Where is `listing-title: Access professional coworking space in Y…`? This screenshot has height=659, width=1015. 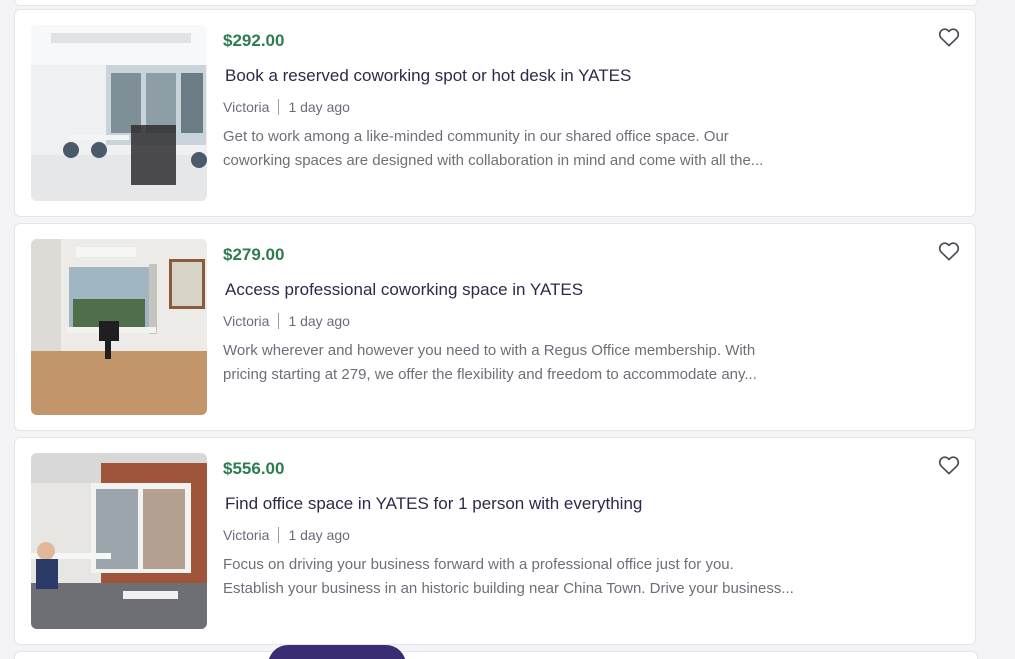 listing-title: Access professional coworking space in Y… is located at coordinates (404, 290).